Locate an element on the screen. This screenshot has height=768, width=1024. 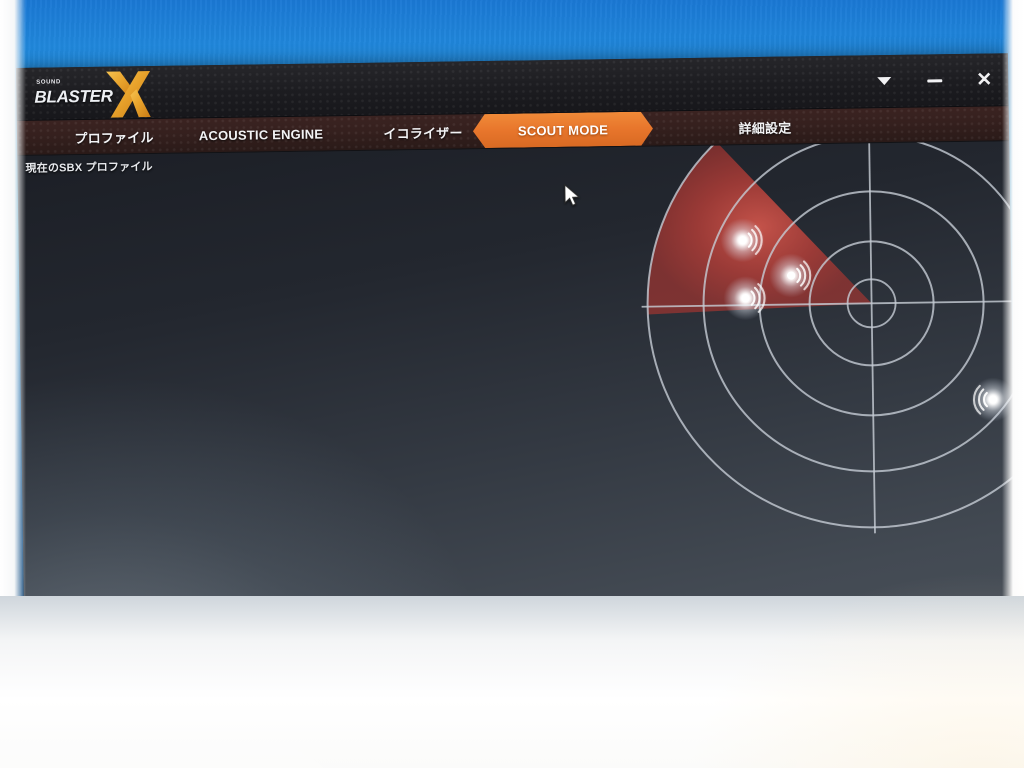
tab-scout-mode: SCOUT MODE is located at coordinates (563, 130).